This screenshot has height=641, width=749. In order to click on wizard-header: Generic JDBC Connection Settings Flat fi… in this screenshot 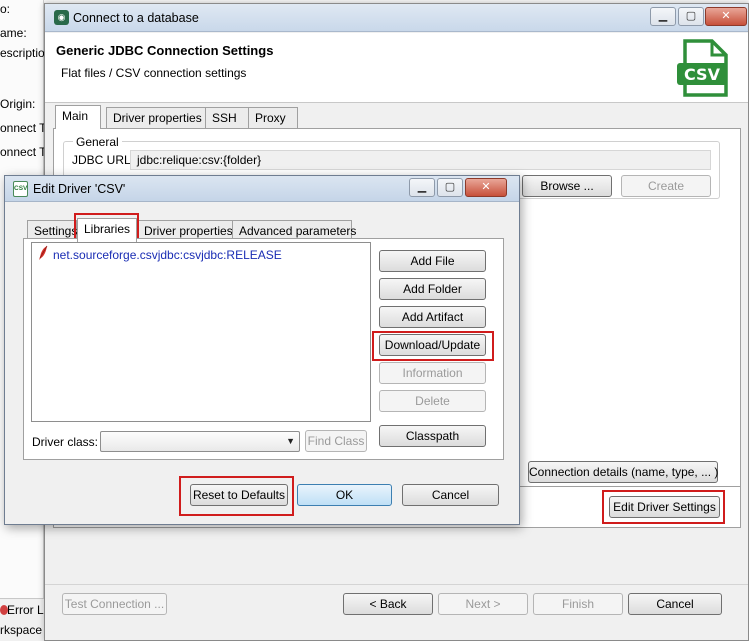, I will do `click(396, 68)`.